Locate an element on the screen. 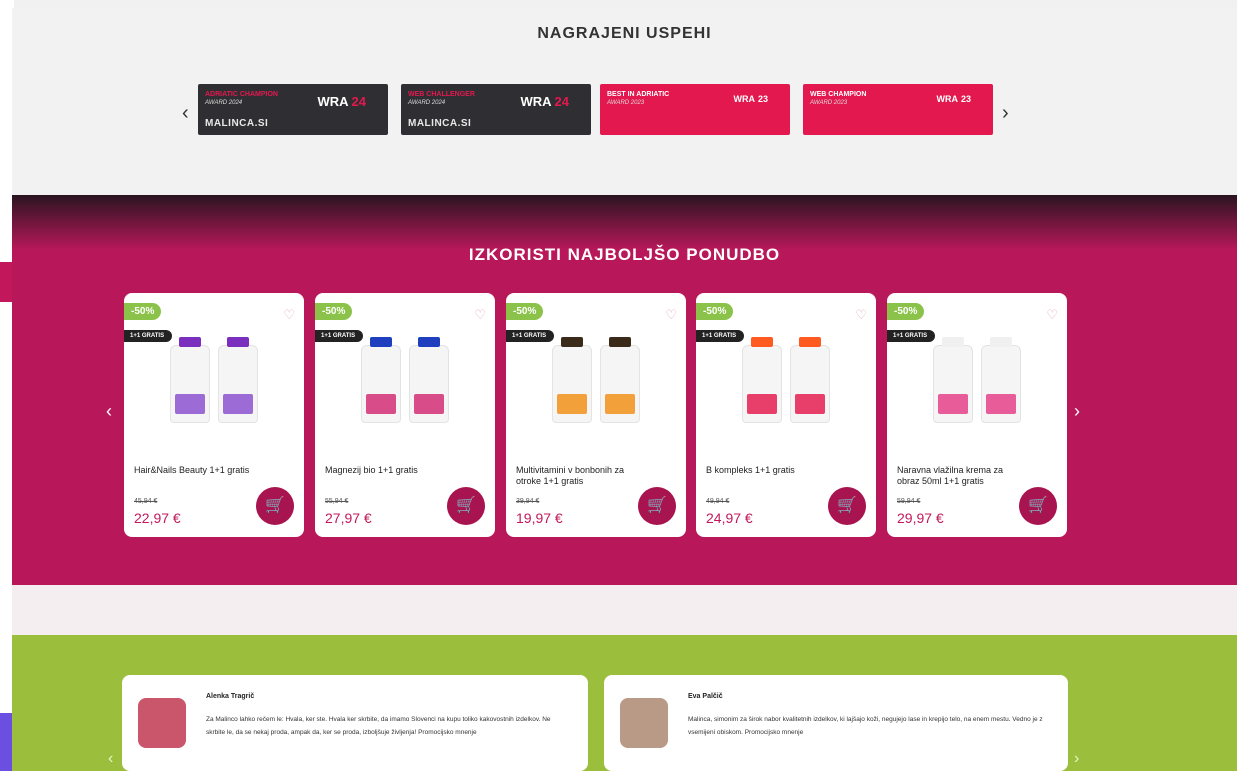  awards-prev-icon: ‹ is located at coordinates (185, 113).